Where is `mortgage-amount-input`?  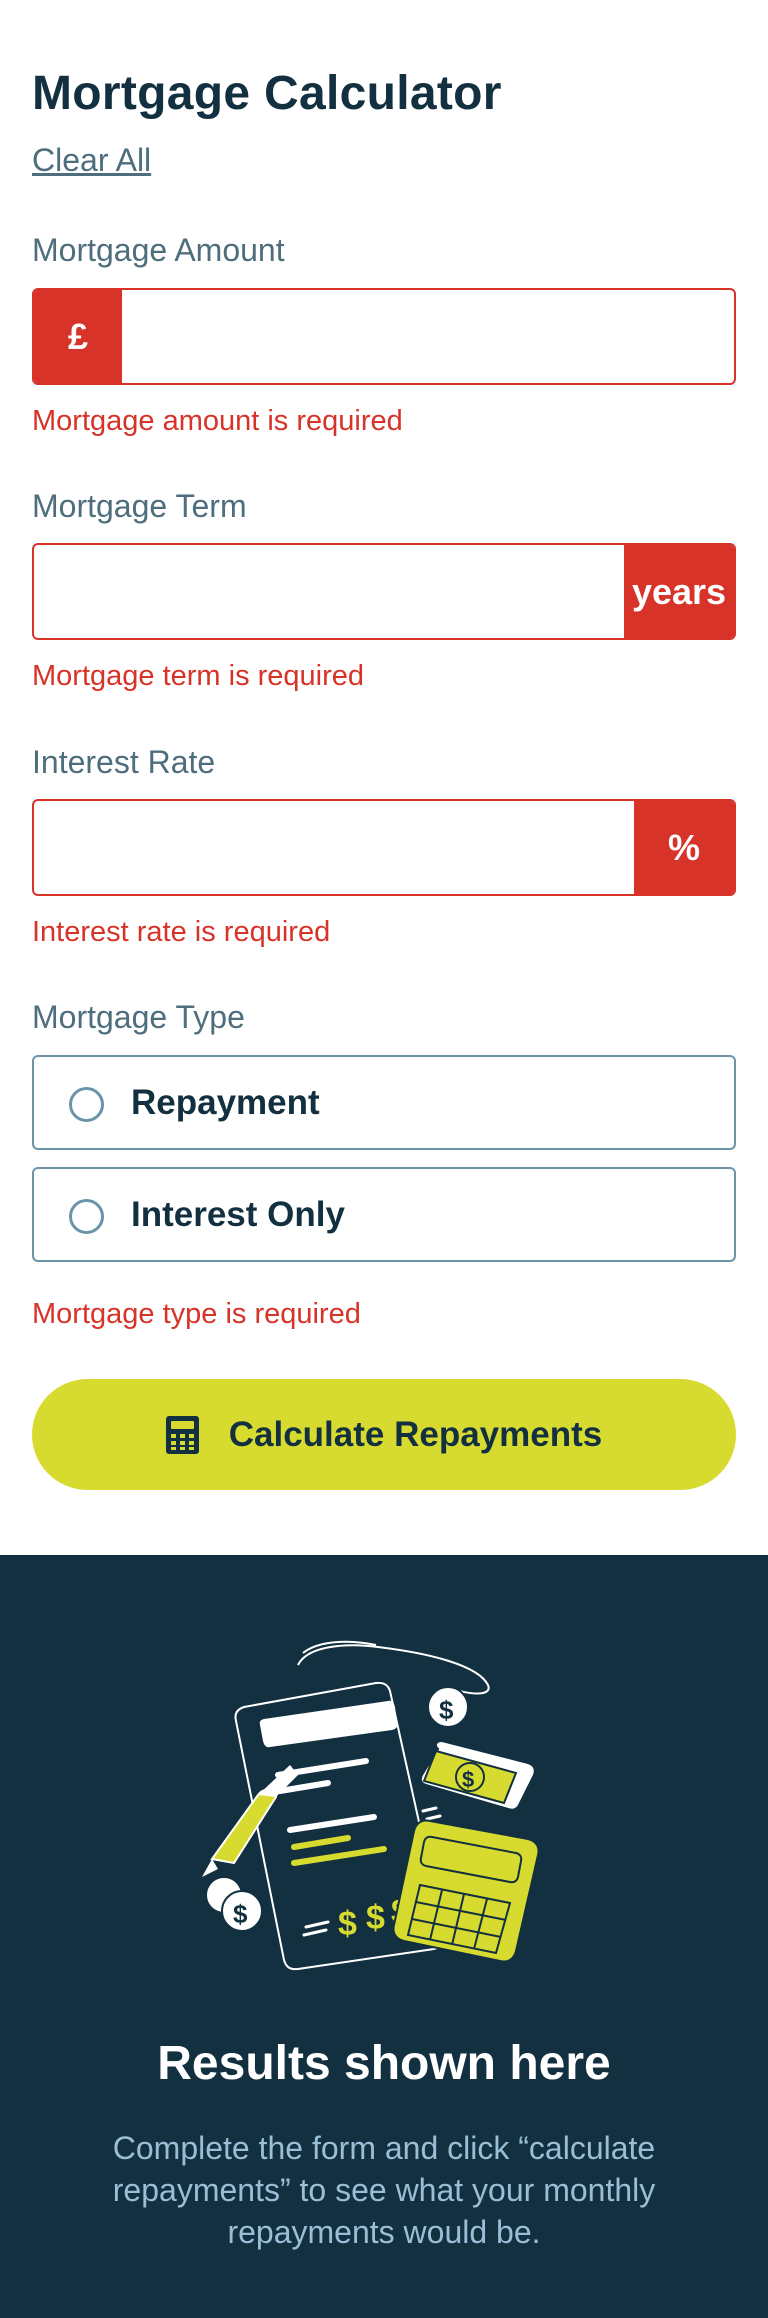
mortgage-amount-input is located at coordinates (428, 336).